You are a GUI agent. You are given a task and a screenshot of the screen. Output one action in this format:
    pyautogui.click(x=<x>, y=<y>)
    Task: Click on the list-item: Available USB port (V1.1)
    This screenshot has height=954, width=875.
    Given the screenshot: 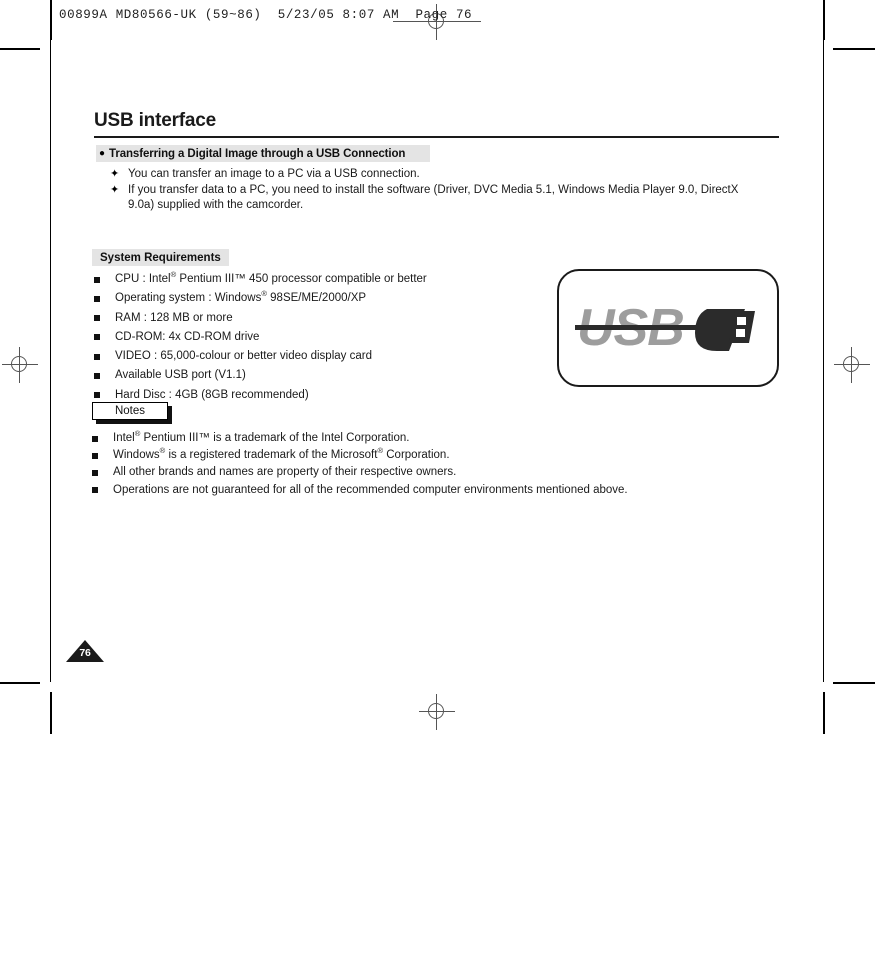 What is the action you would take?
    pyautogui.click(x=314, y=375)
    